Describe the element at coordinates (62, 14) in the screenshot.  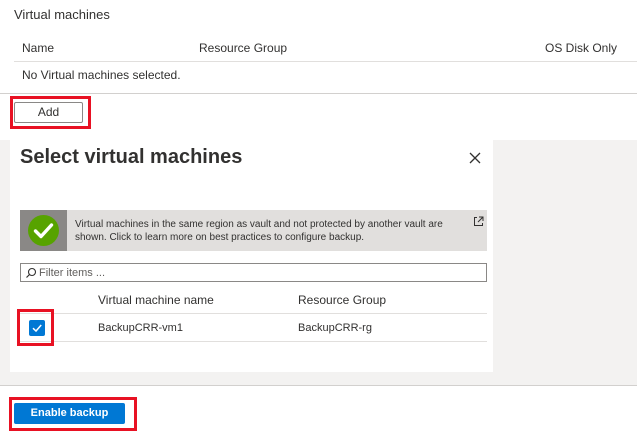
I see `section-title: Virtual machines` at that location.